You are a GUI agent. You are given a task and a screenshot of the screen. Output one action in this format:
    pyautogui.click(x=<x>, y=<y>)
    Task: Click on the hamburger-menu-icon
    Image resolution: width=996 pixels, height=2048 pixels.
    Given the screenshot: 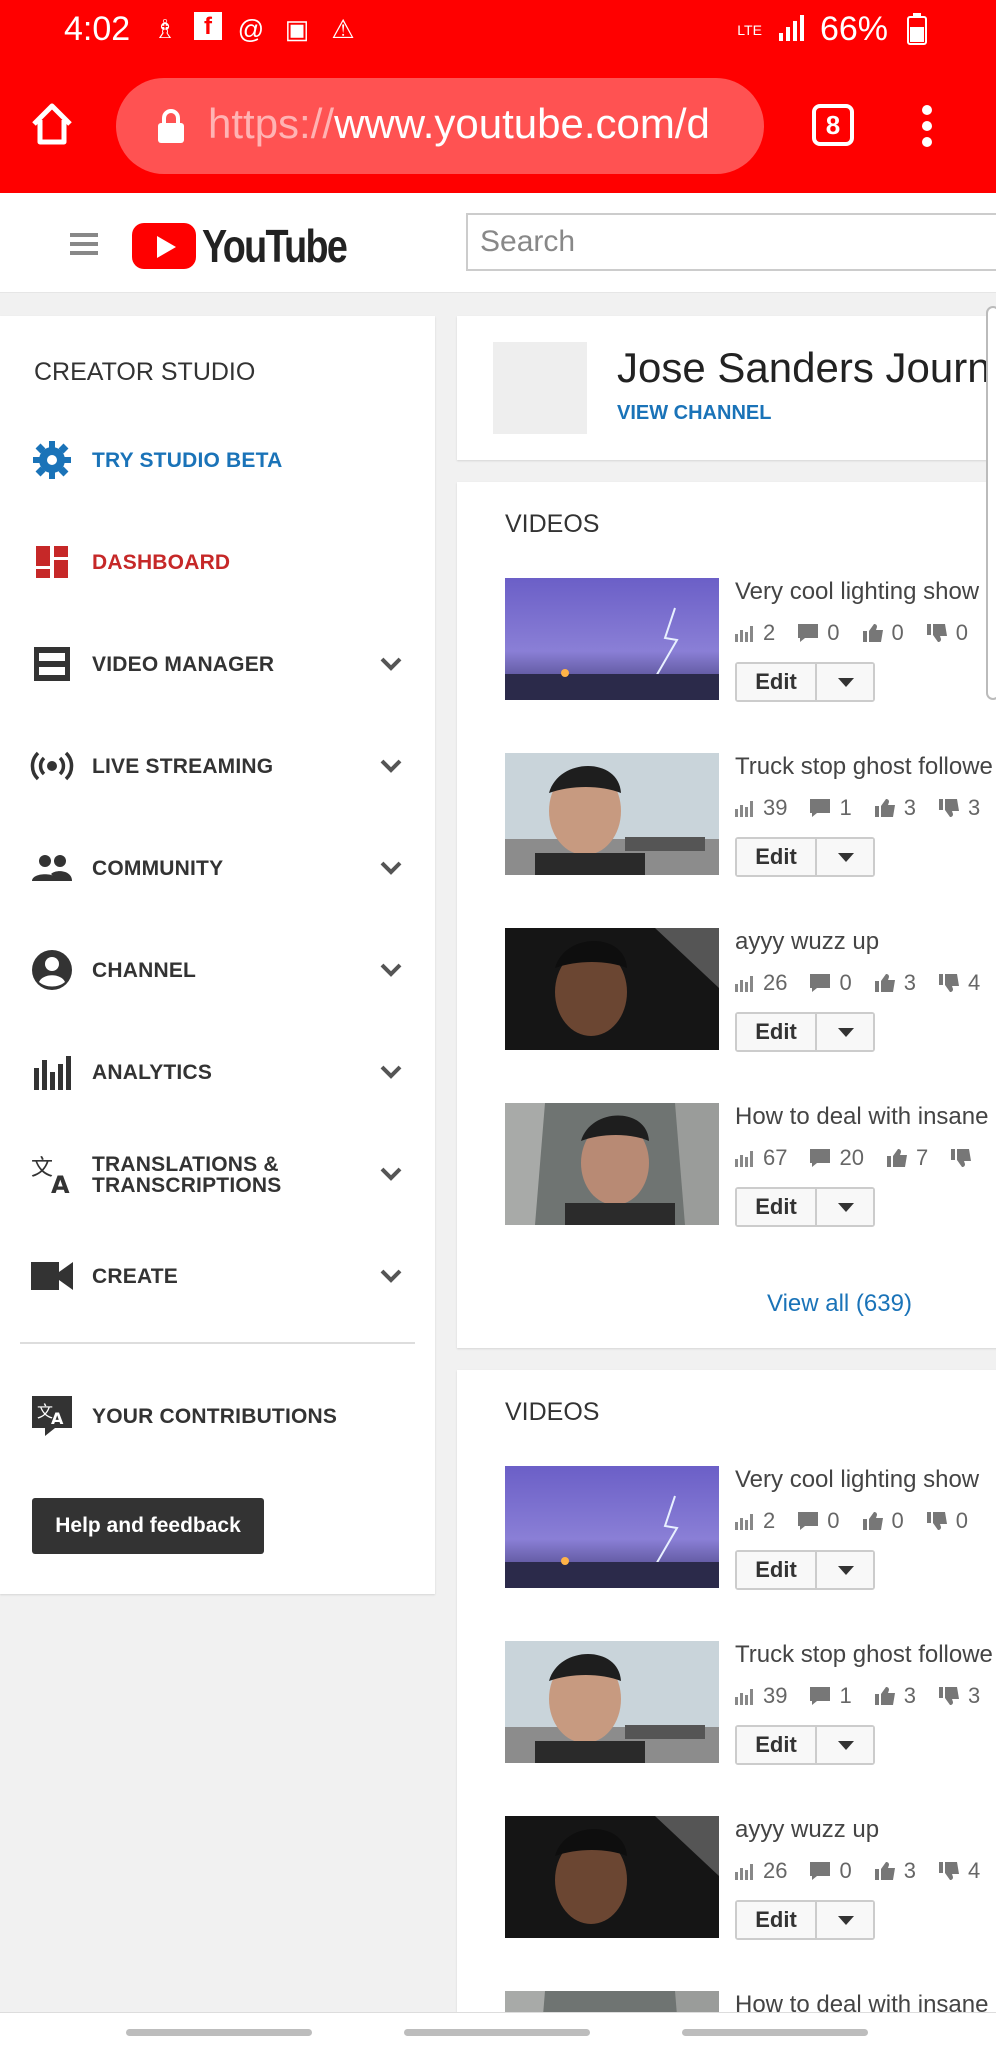 What is the action you would take?
    pyautogui.click(x=84, y=244)
    